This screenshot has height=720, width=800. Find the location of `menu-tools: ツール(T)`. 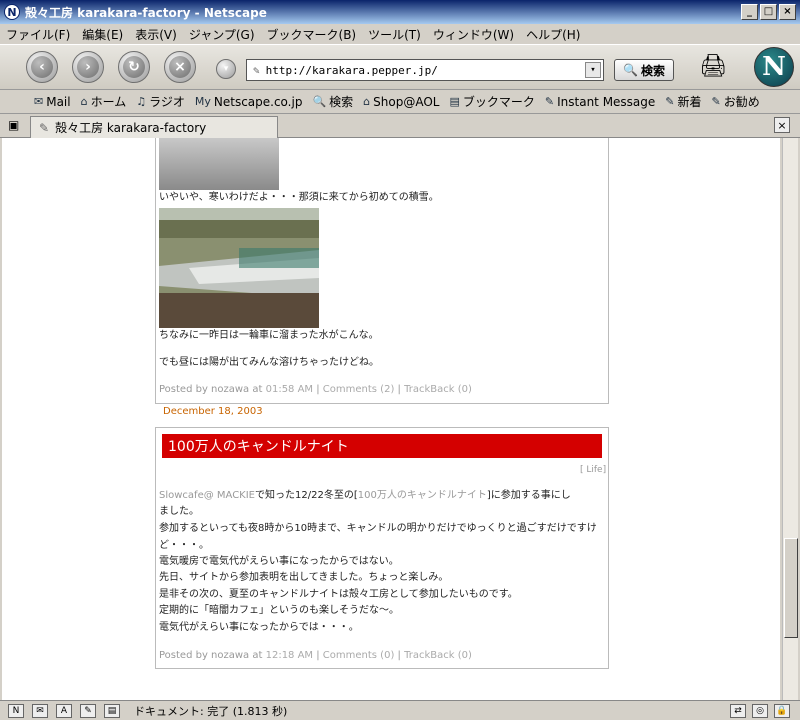

menu-tools: ツール(T) is located at coordinates (394, 34).